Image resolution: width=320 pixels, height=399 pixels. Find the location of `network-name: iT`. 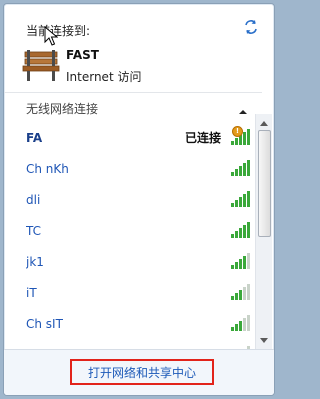

network-name: iT is located at coordinates (31, 292).